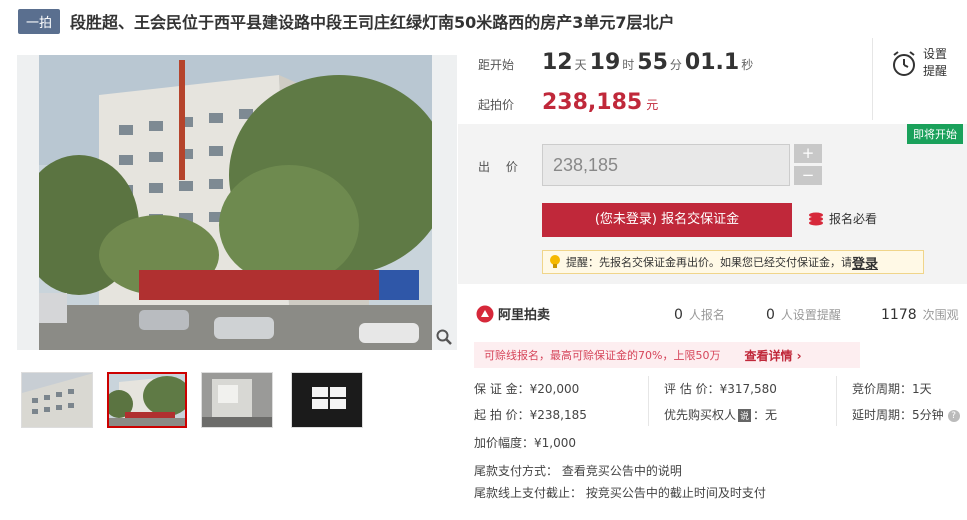 The width and height of the screenshot is (967, 520). What do you see at coordinates (602, 355) in the screenshot?
I see `promo-text: 可赊线报名，最高可赊保证金的70%，上限50万` at bounding box center [602, 355].